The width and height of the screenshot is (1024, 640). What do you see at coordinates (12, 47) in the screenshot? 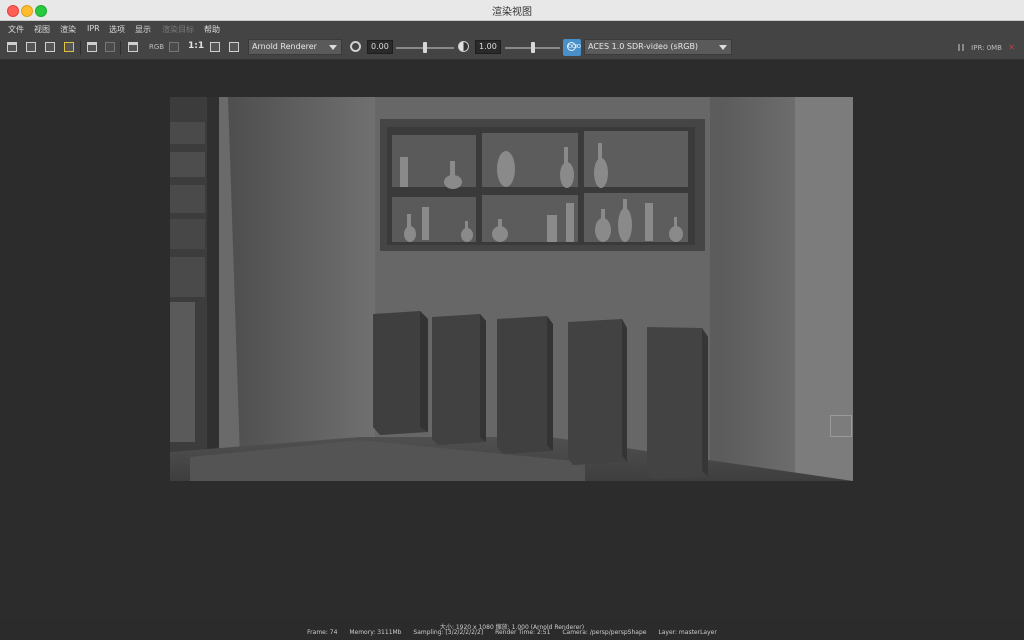
I see `redo-render-icon` at bounding box center [12, 47].